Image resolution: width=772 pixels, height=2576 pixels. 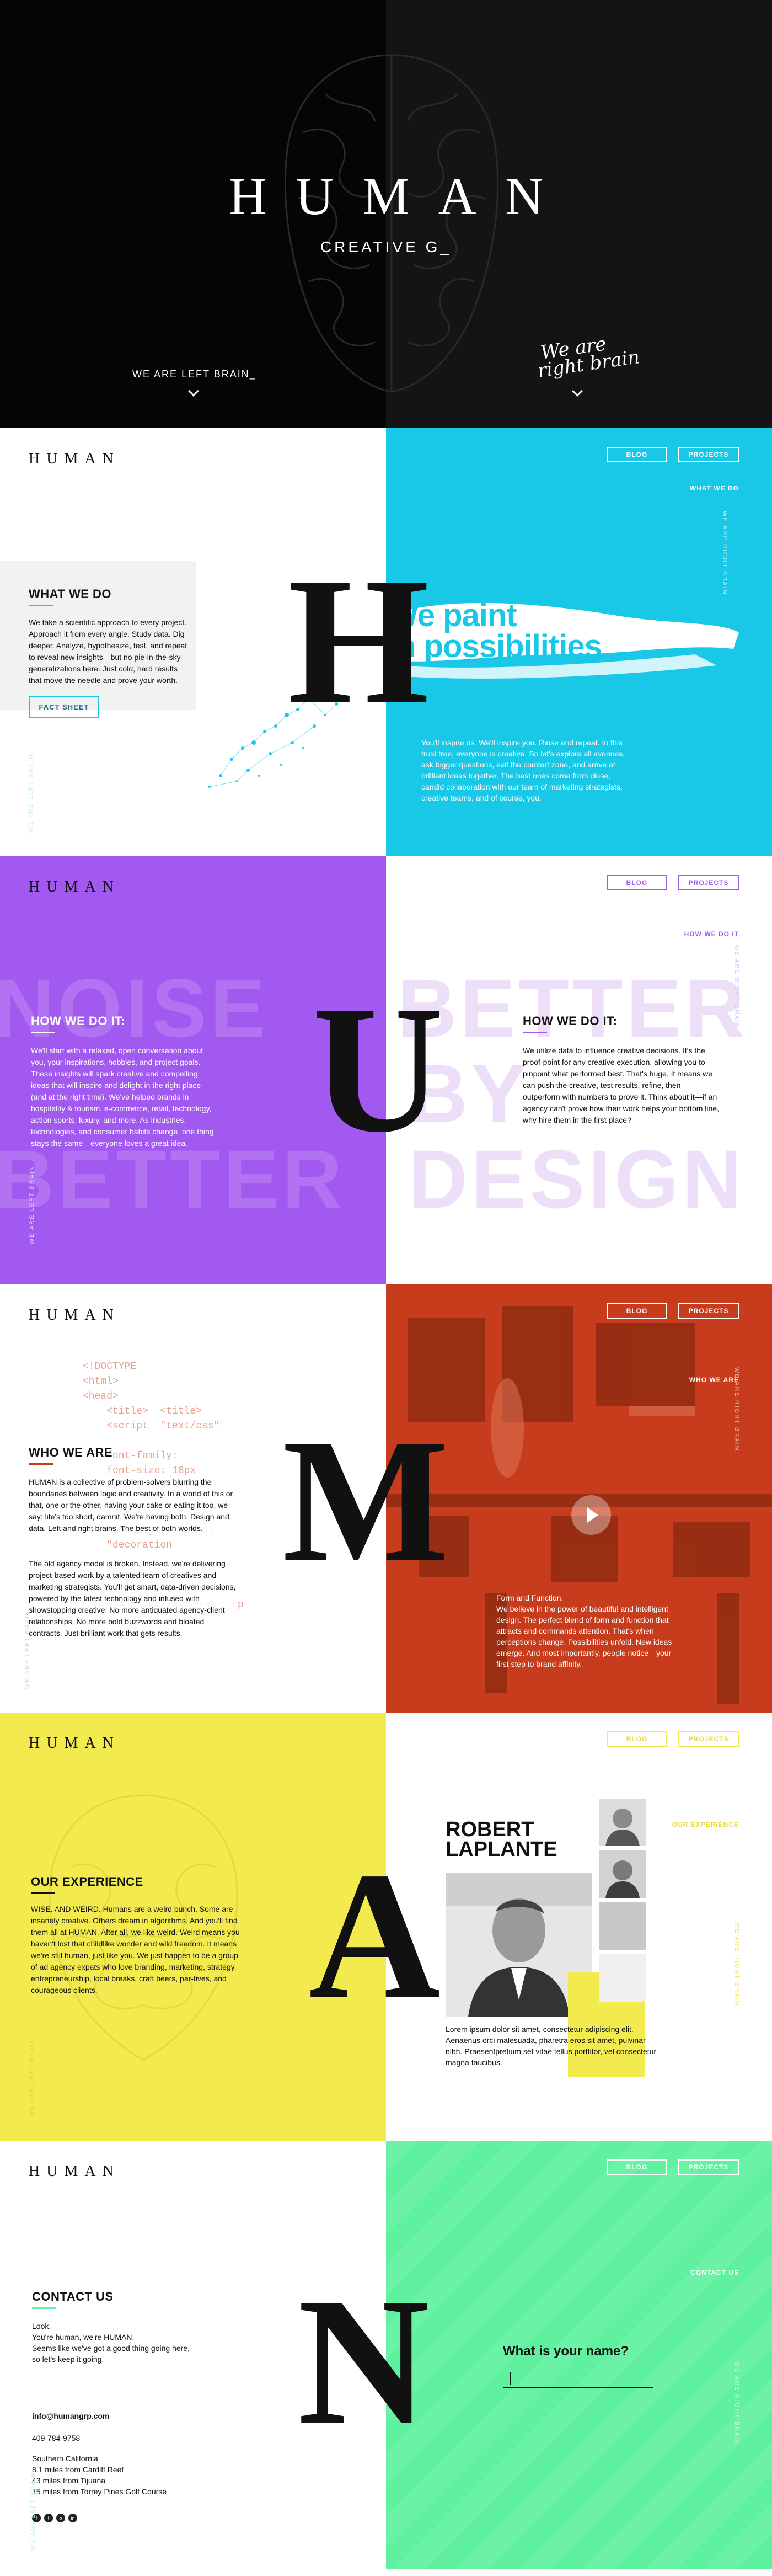 What do you see at coordinates (591, 1515) in the screenshot?
I see `play-icon` at bounding box center [591, 1515].